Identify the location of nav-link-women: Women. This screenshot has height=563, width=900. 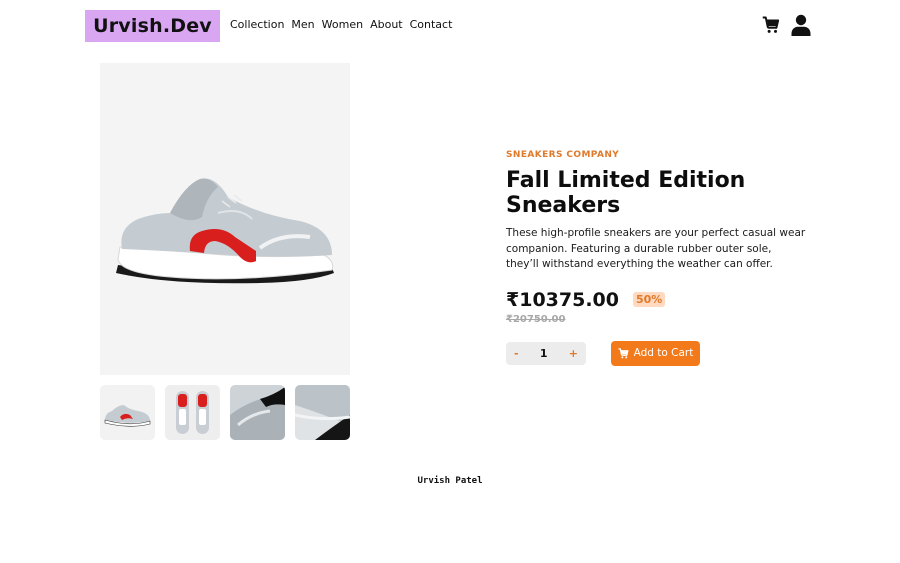
(342, 24).